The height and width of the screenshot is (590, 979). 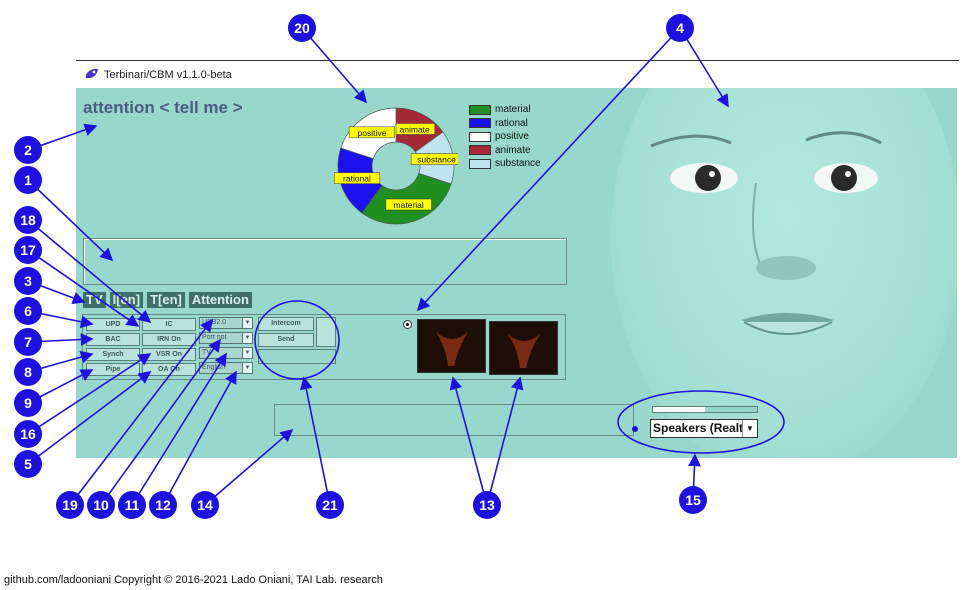 What do you see at coordinates (205, 505) in the screenshot?
I see `callout-number: 14` at bounding box center [205, 505].